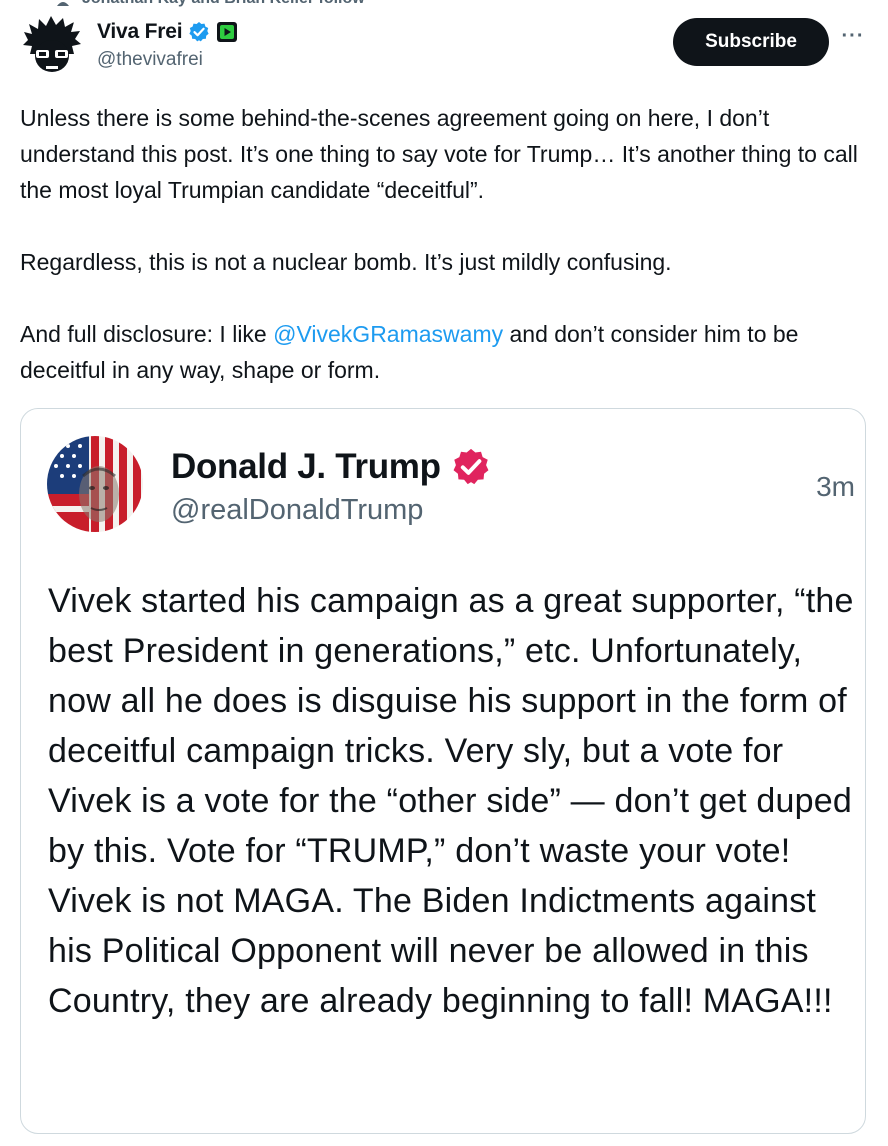 The width and height of the screenshot is (888, 1146). Describe the element at coordinates (331, 510) in the screenshot. I see `embedded-handle: @realDonaldTrump` at that location.